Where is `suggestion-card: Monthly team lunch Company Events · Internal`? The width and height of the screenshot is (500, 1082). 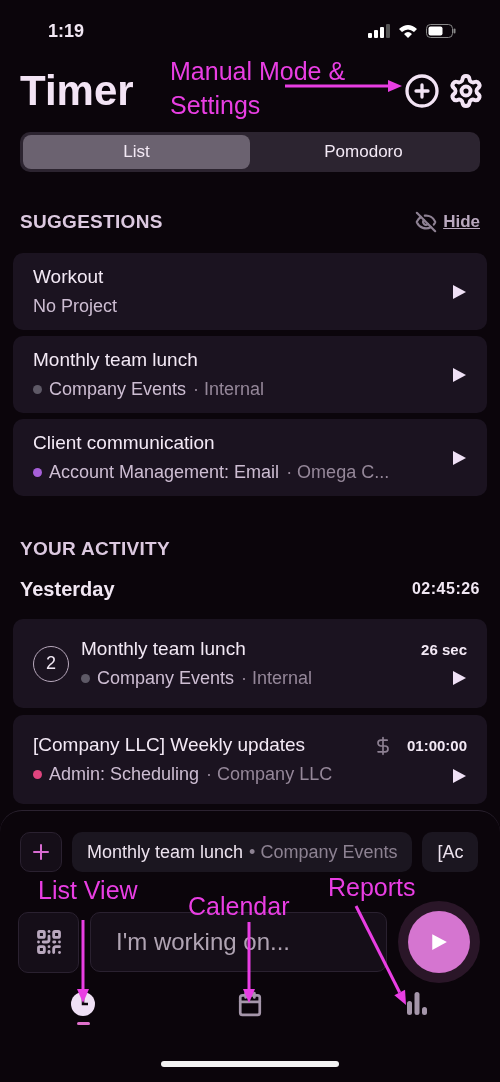
suggestion-card: Monthly team lunch Company Events · Internal is located at coordinates (250, 374).